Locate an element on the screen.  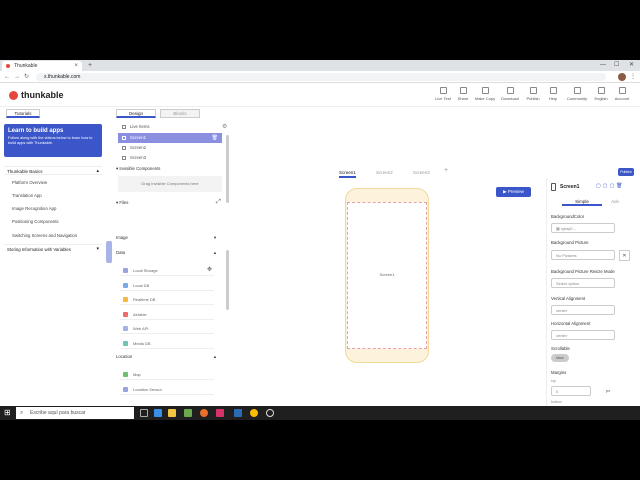
margin-top-field: 0 is located at coordinates (571, 391).